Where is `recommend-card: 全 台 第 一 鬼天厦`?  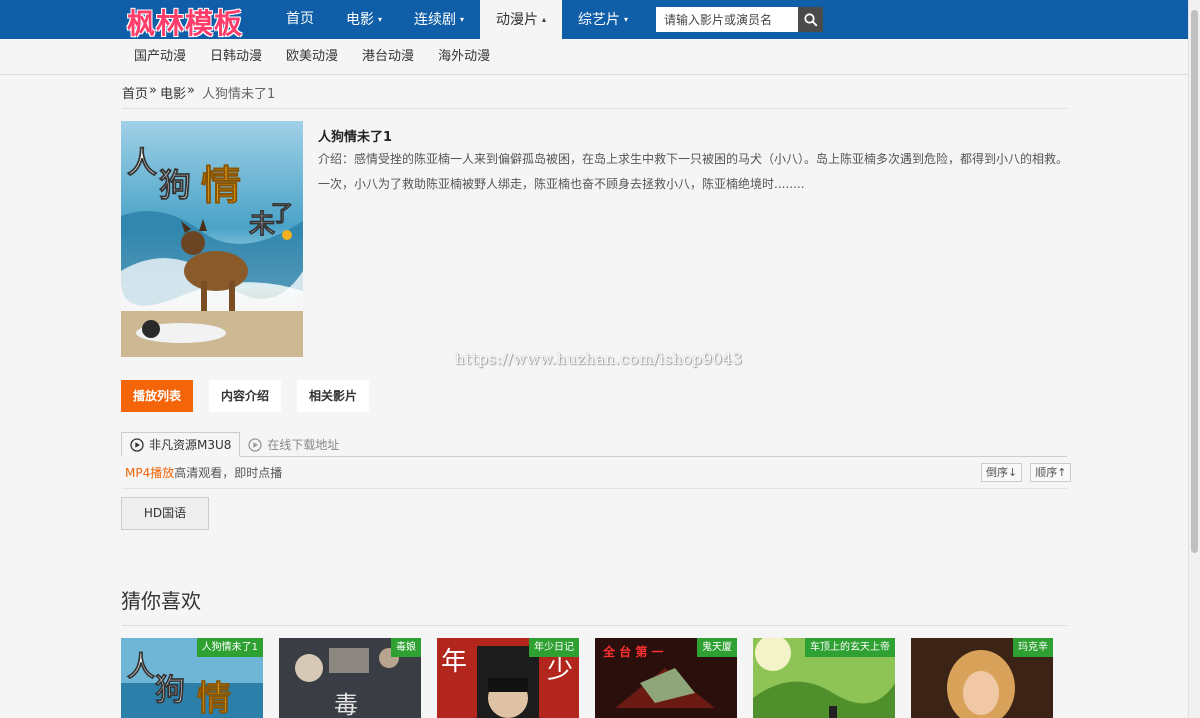 recommend-card: 全 台 第 一 鬼天厦 is located at coordinates (666, 678).